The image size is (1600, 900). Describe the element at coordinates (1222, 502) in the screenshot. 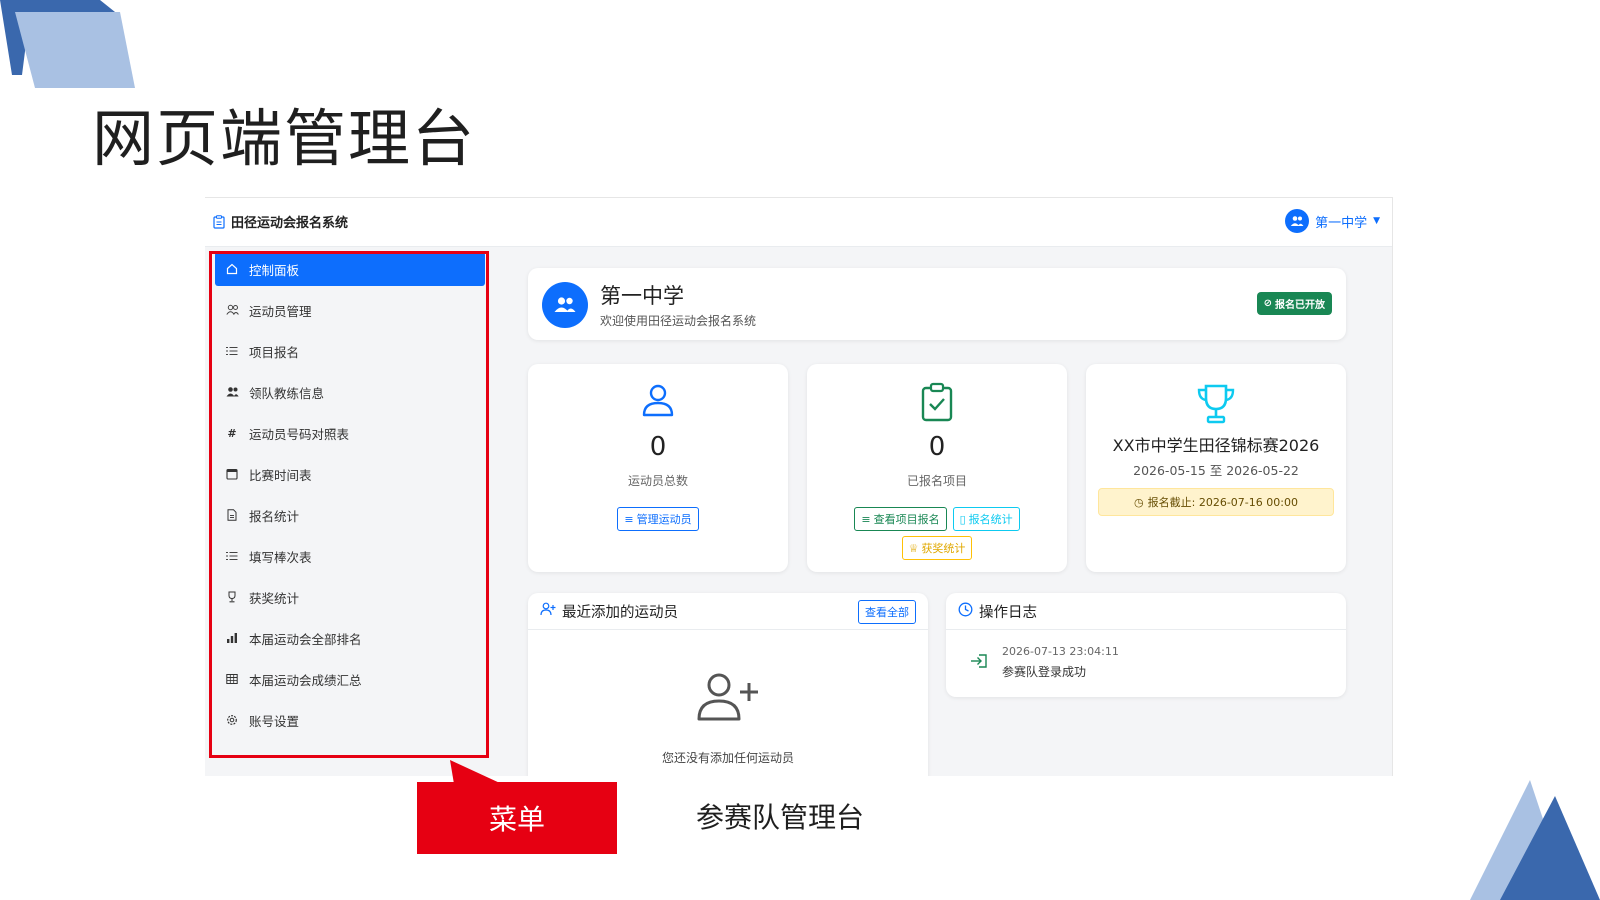

I see `deadline-text: 报名截止: 2026-07-16 00:00` at that location.